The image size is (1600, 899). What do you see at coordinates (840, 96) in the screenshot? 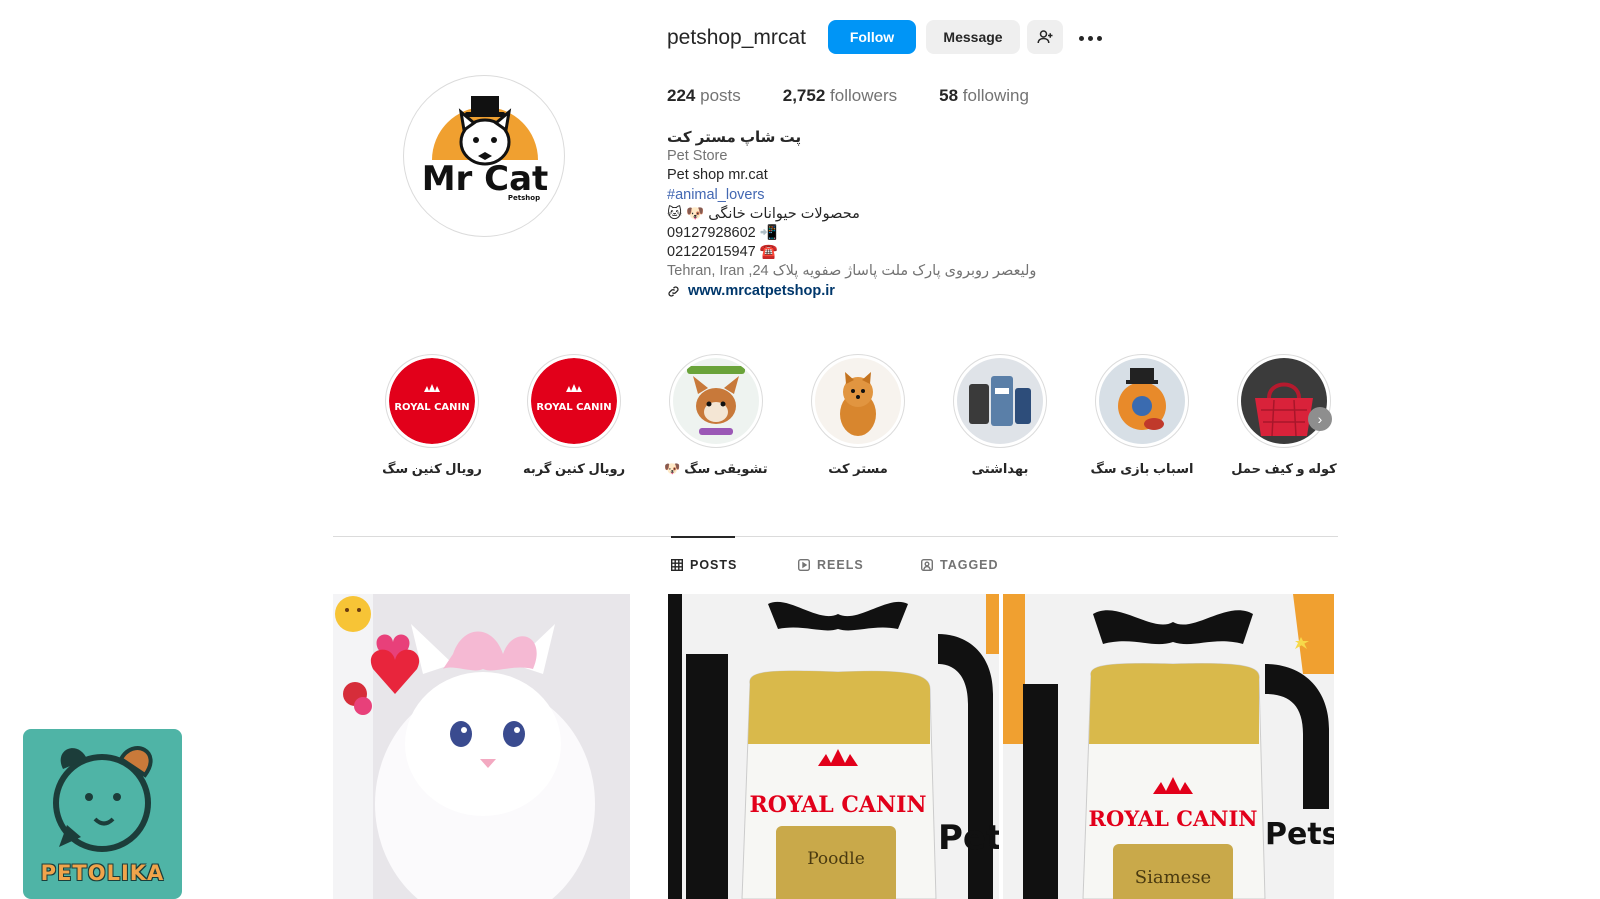
I see `followers-stat: 2,752 followers` at bounding box center [840, 96].